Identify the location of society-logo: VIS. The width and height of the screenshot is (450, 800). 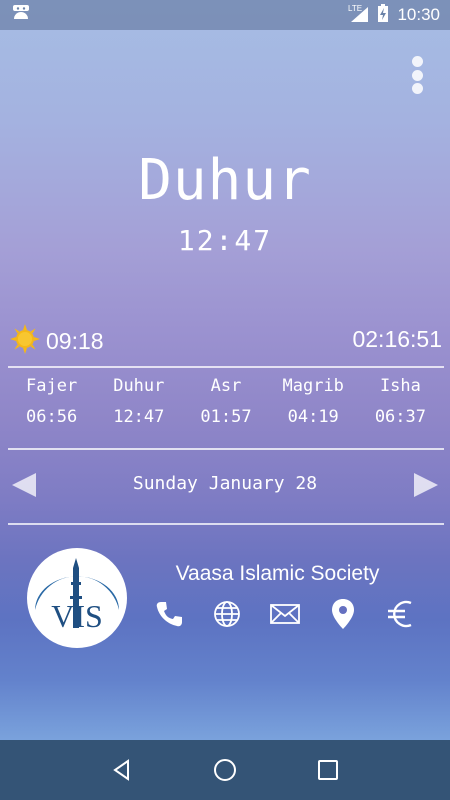
(77, 598).